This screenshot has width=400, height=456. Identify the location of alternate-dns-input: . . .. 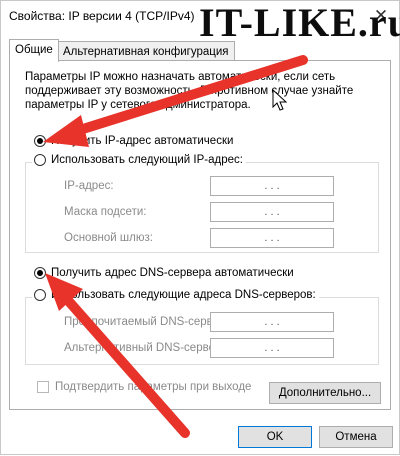
(272, 348).